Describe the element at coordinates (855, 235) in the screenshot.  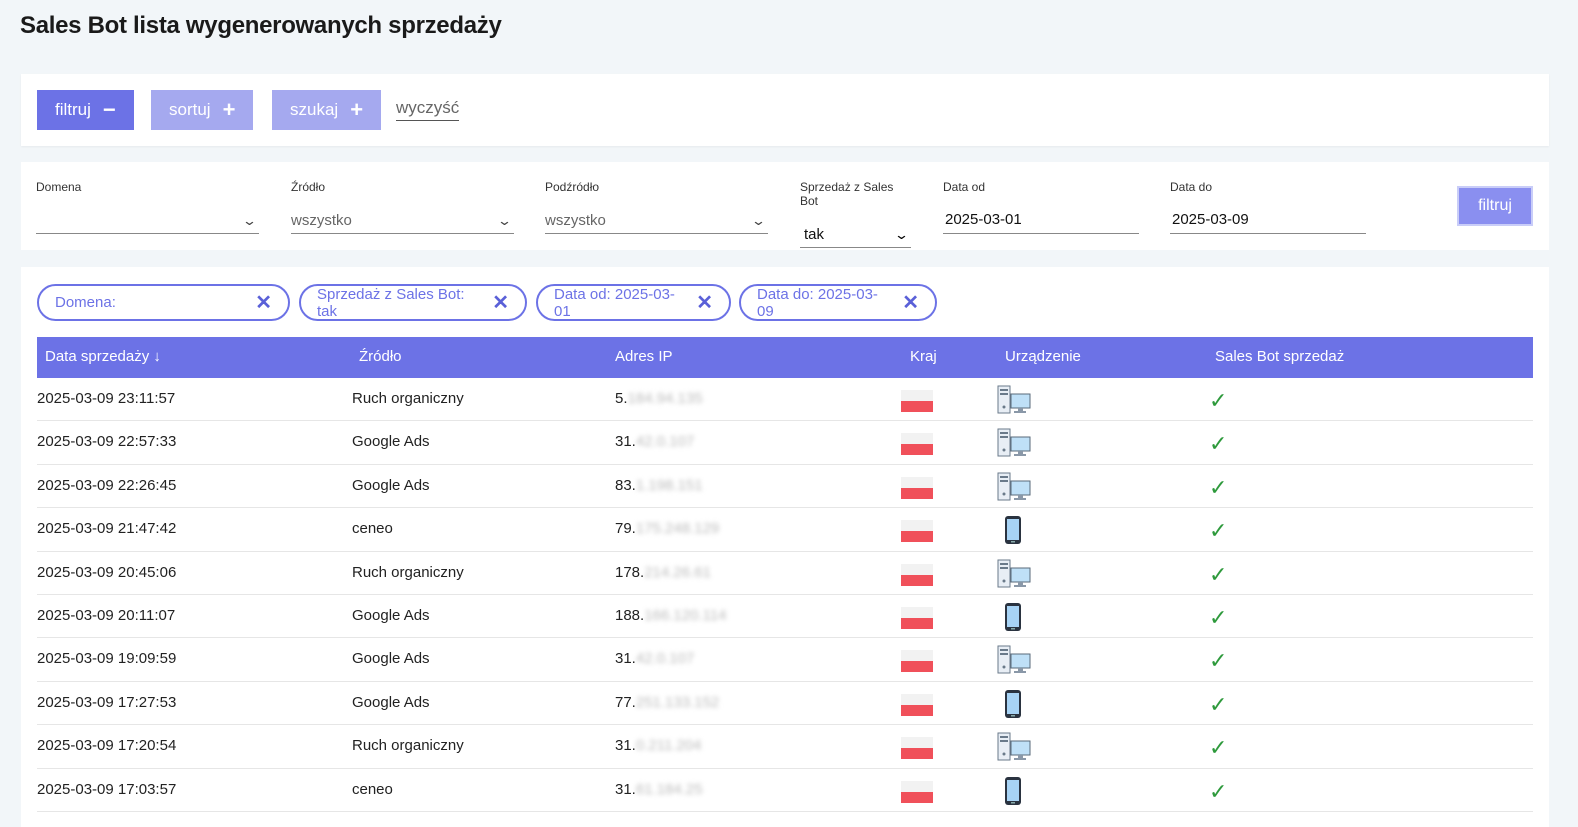
I see `salesbot-select: tak ⌄` at that location.